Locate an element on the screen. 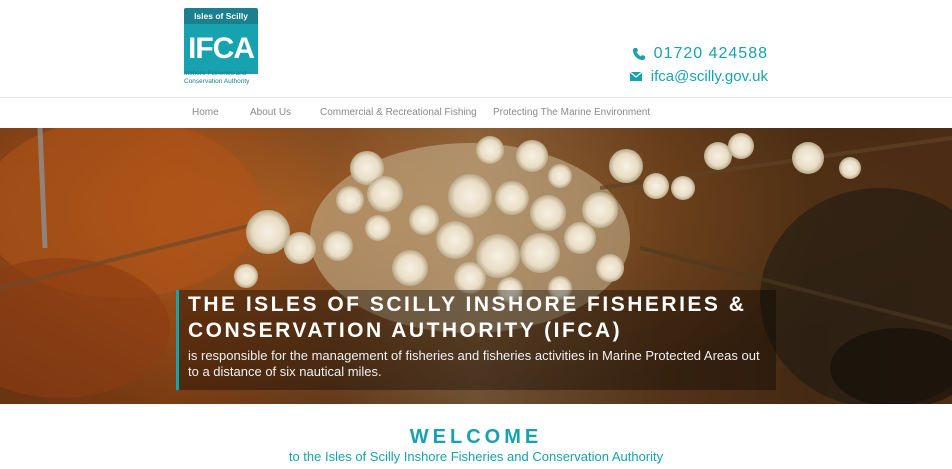 The image size is (952, 469). phone-number: 01720 424588 is located at coordinates (710, 53).